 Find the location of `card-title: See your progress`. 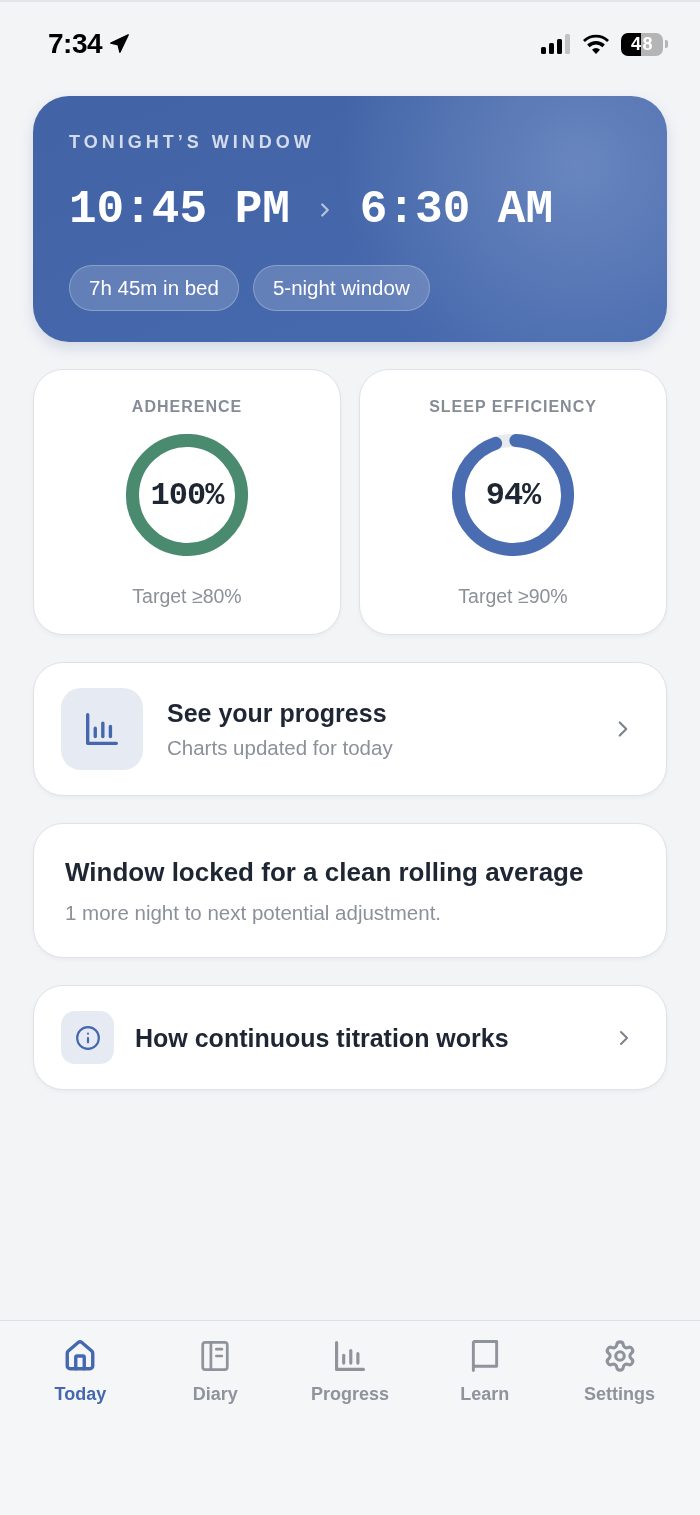

card-title: See your progress is located at coordinates (277, 712).